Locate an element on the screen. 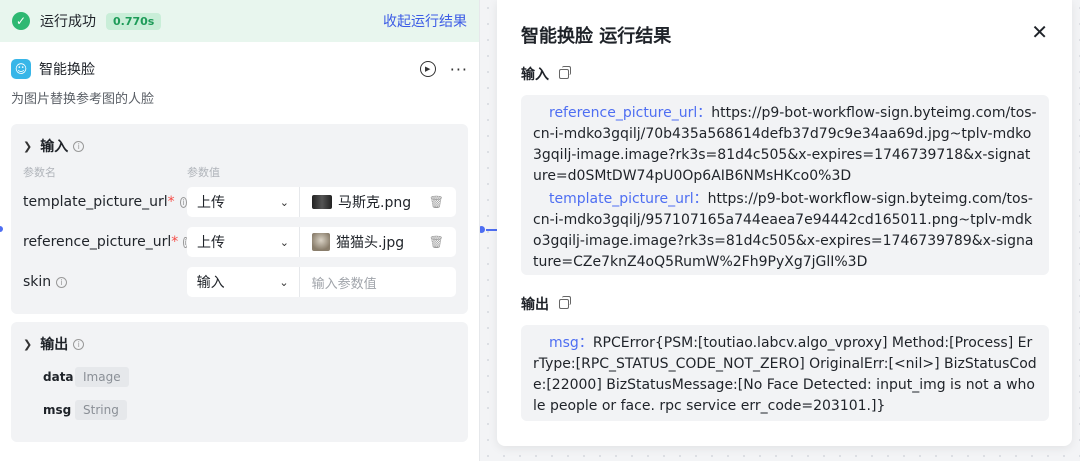 This screenshot has height=461, width=1080. output-field-name: data is located at coordinates (58, 376).